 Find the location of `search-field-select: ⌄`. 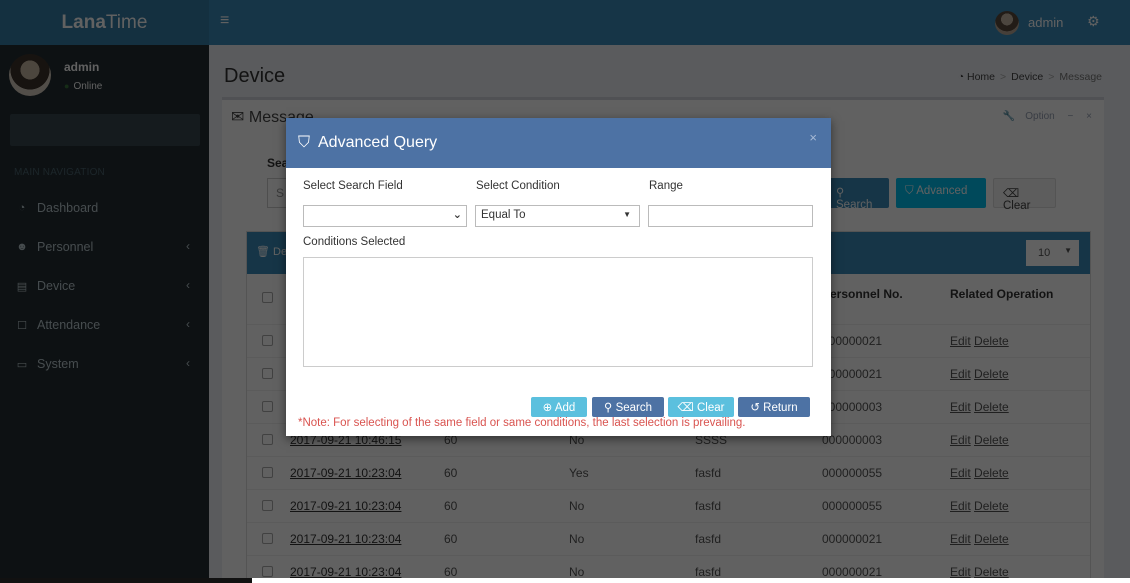

search-field-select: ⌄ is located at coordinates (385, 216).